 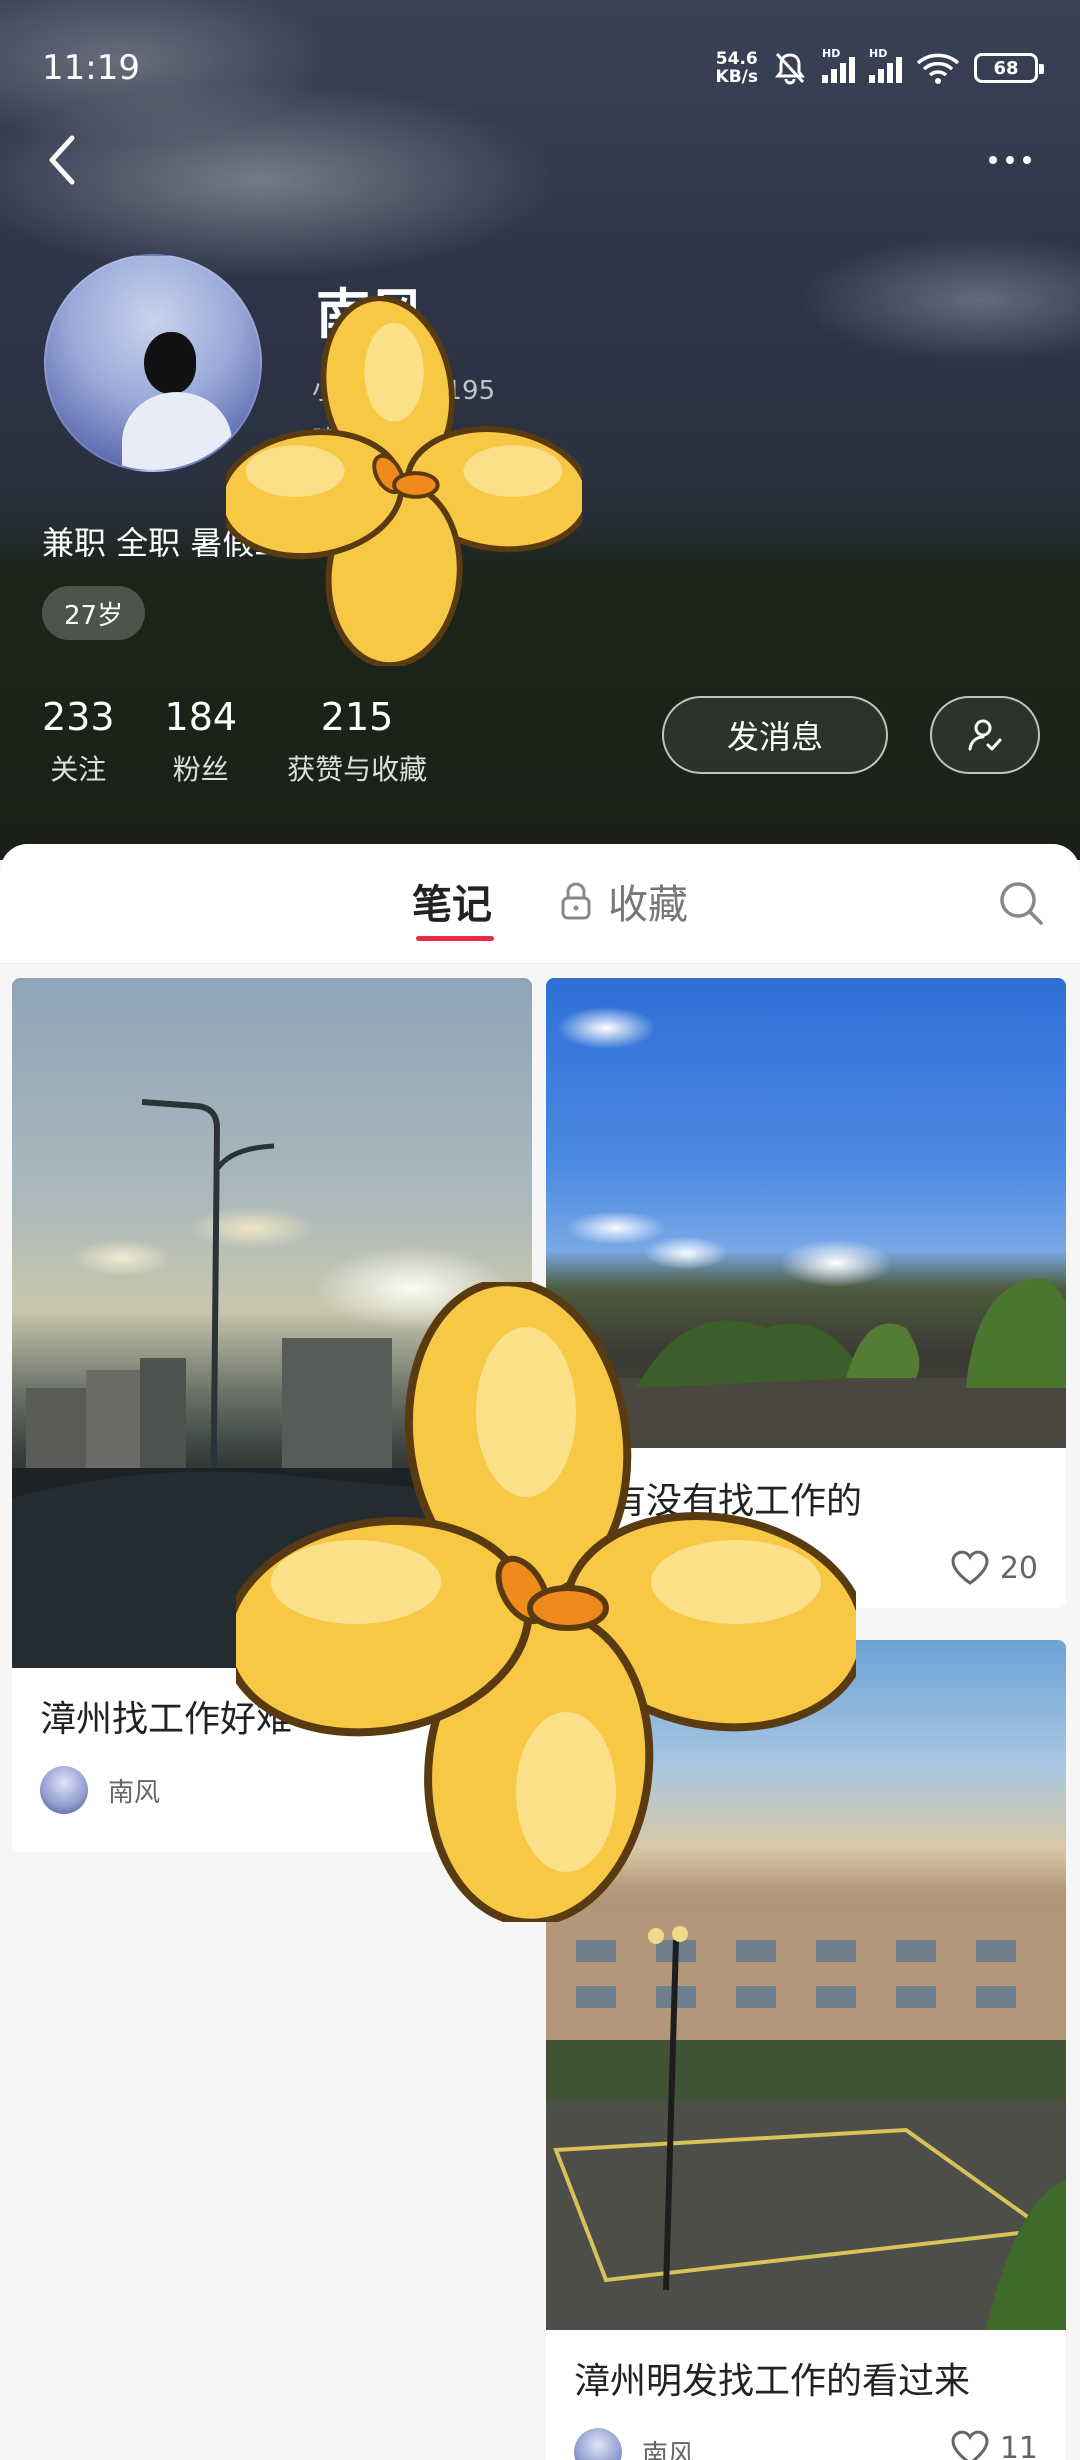 I want to click on signal-icon: HD, so click(x=838, y=65).